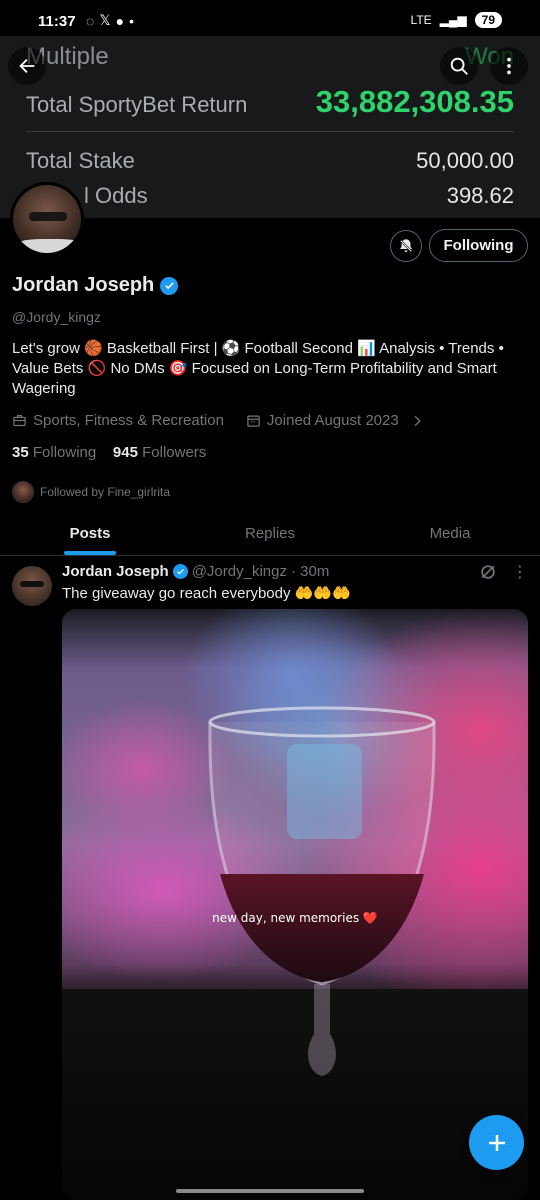 Image resolution: width=540 pixels, height=1200 pixels. I want to click on notification-icons: ◌ 𝕏 ● •, so click(110, 20).